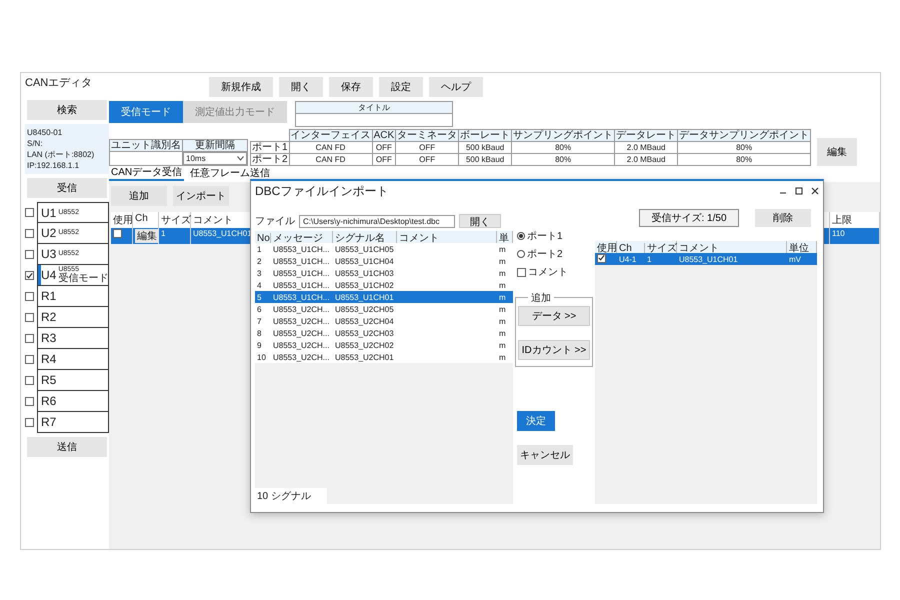 This screenshot has width=900, height=600. Describe the element at coordinates (330, 136) in the screenshot. I see `table-header: インターフェイス` at that location.